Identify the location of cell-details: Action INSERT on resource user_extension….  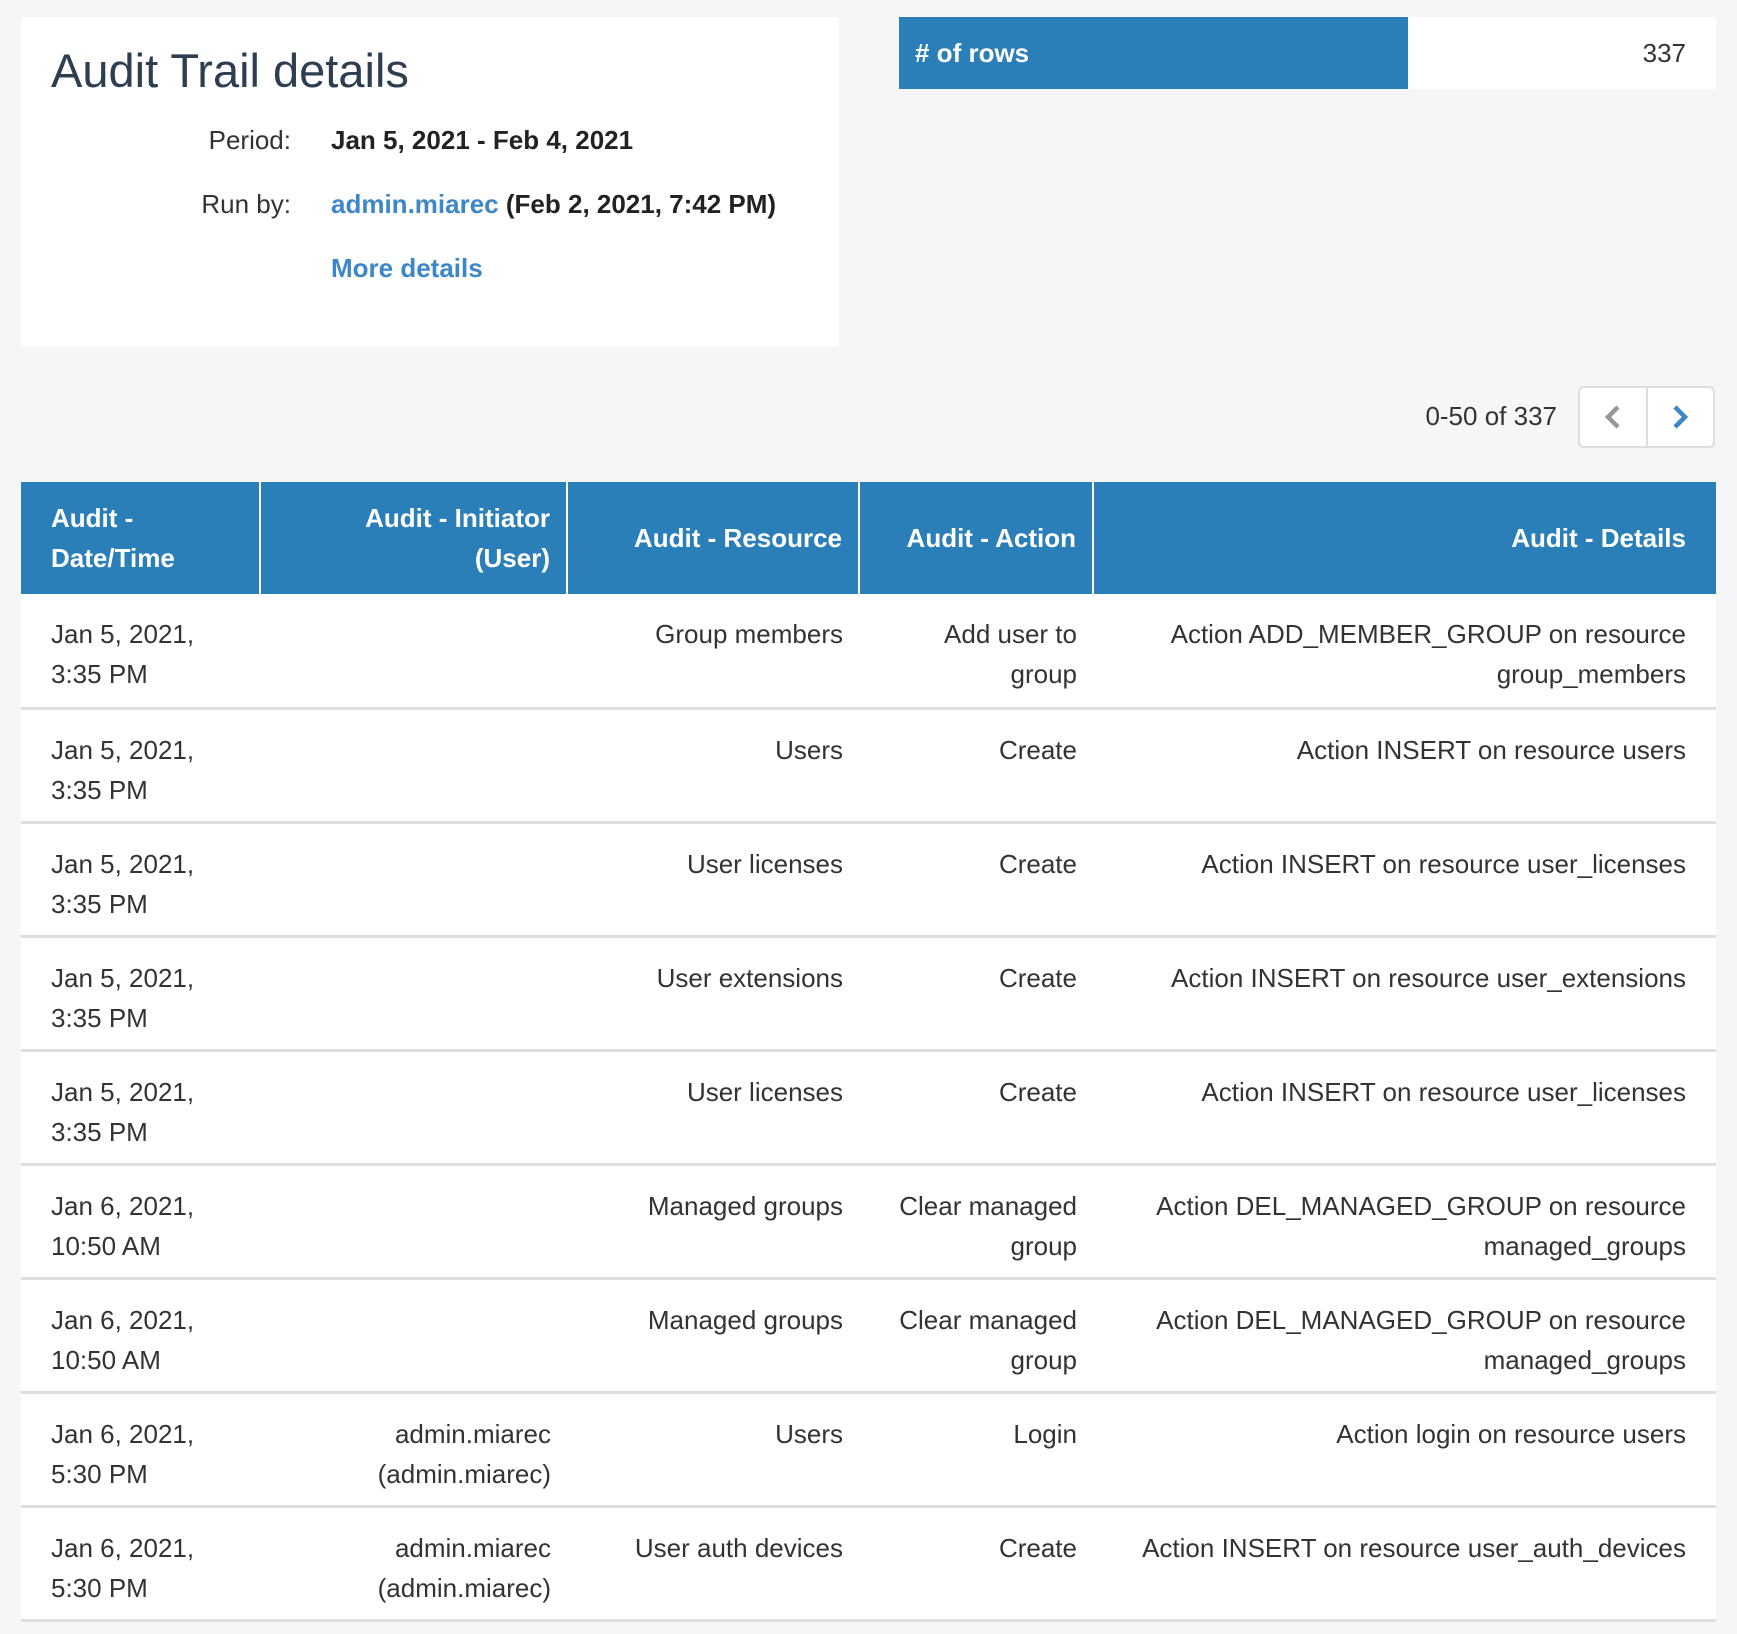
(1404, 994).